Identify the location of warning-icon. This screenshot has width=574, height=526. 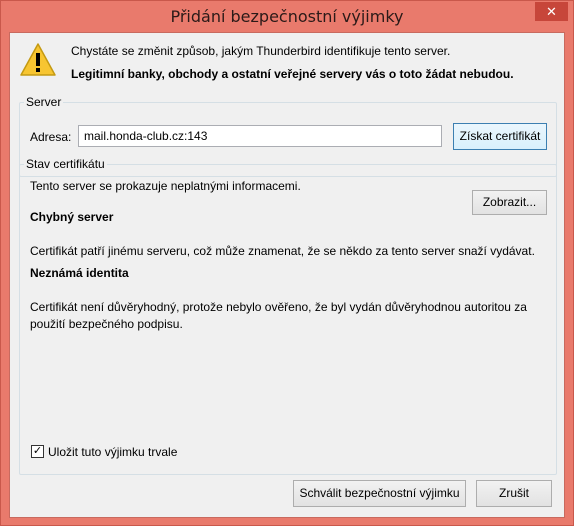
(38, 59).